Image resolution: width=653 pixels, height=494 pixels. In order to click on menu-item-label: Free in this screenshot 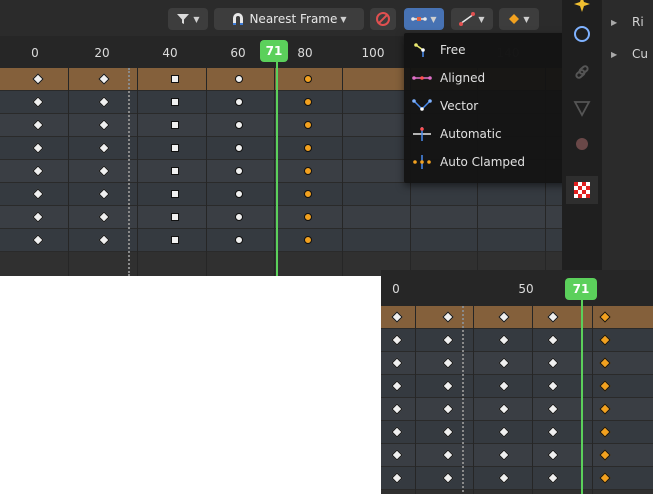, I will do `click(453, 50)`.